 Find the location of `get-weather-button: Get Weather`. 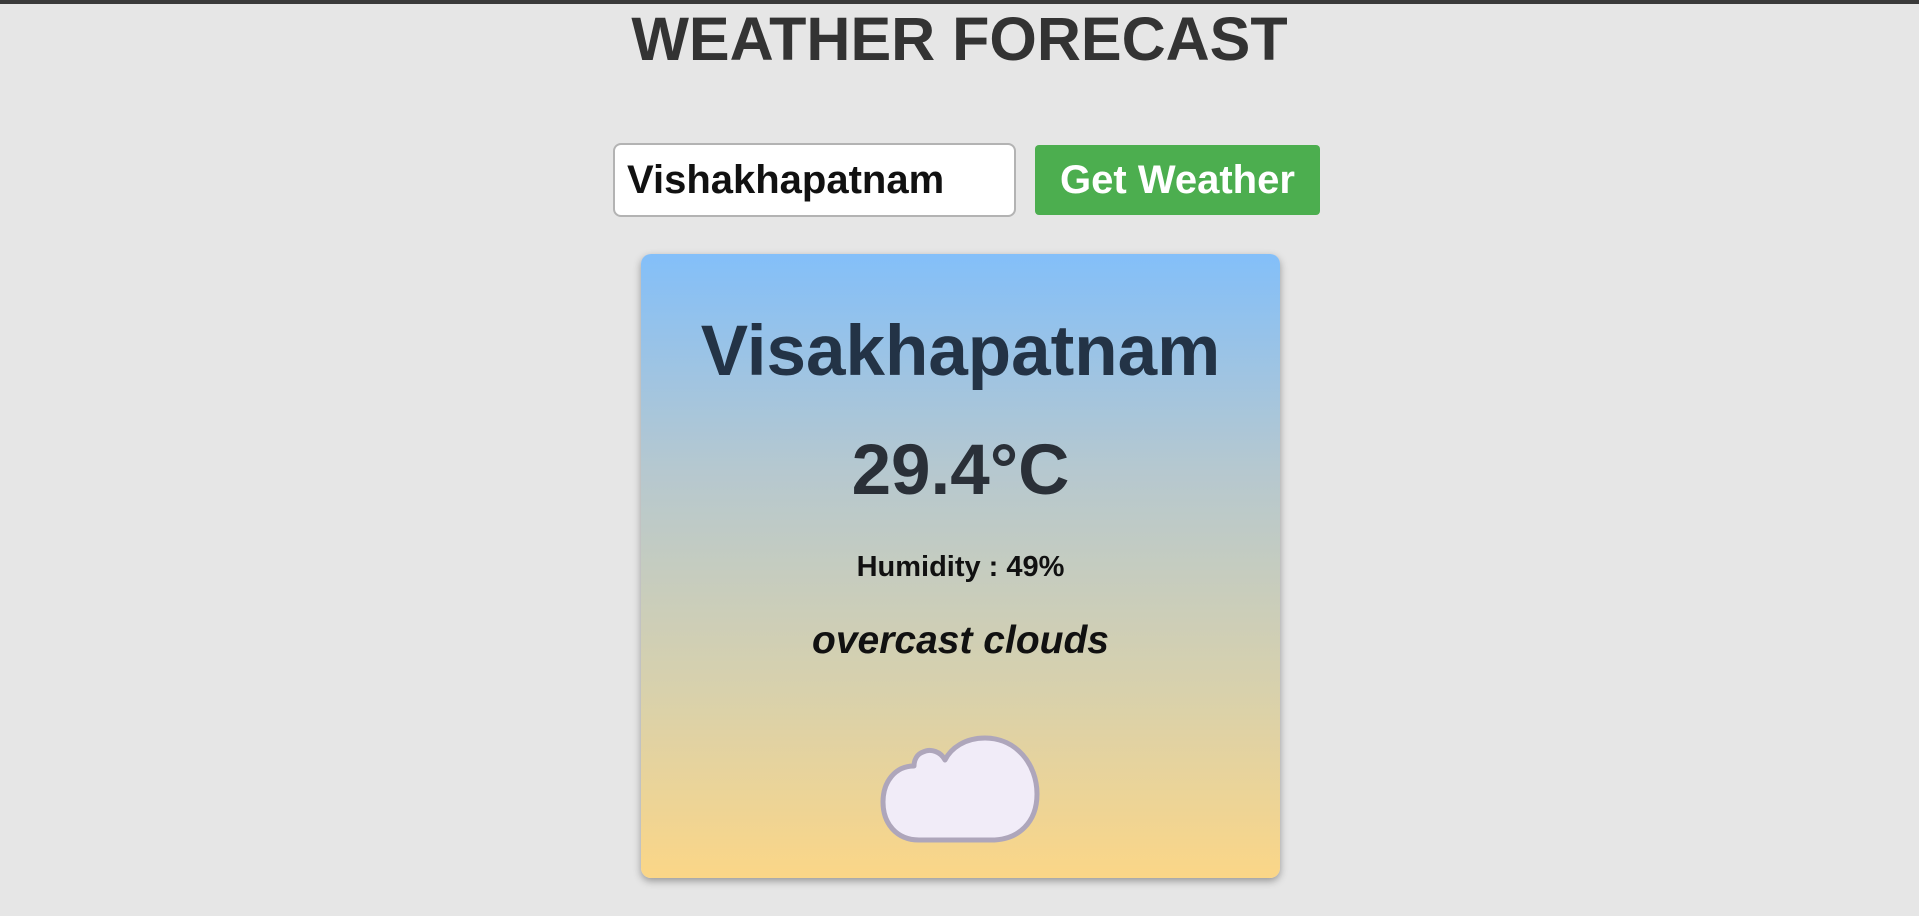

get-weather-button: Get Weather is located at coordinates (1177, 180).